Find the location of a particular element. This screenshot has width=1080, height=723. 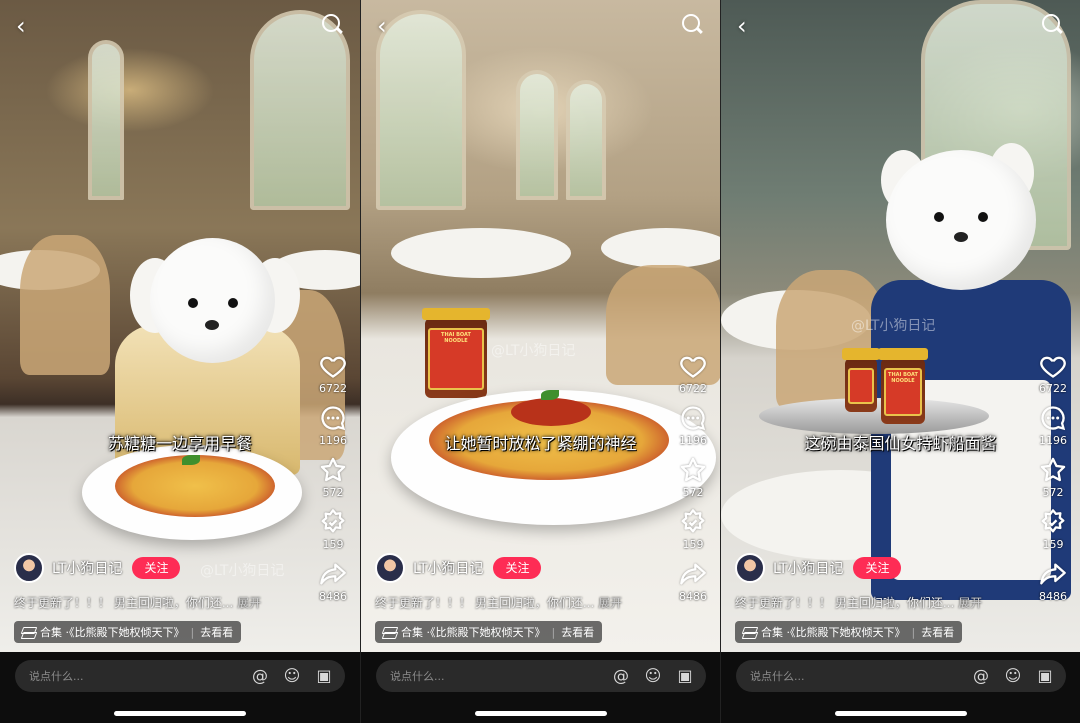

dog-nose is located at coordinates (961, 237).